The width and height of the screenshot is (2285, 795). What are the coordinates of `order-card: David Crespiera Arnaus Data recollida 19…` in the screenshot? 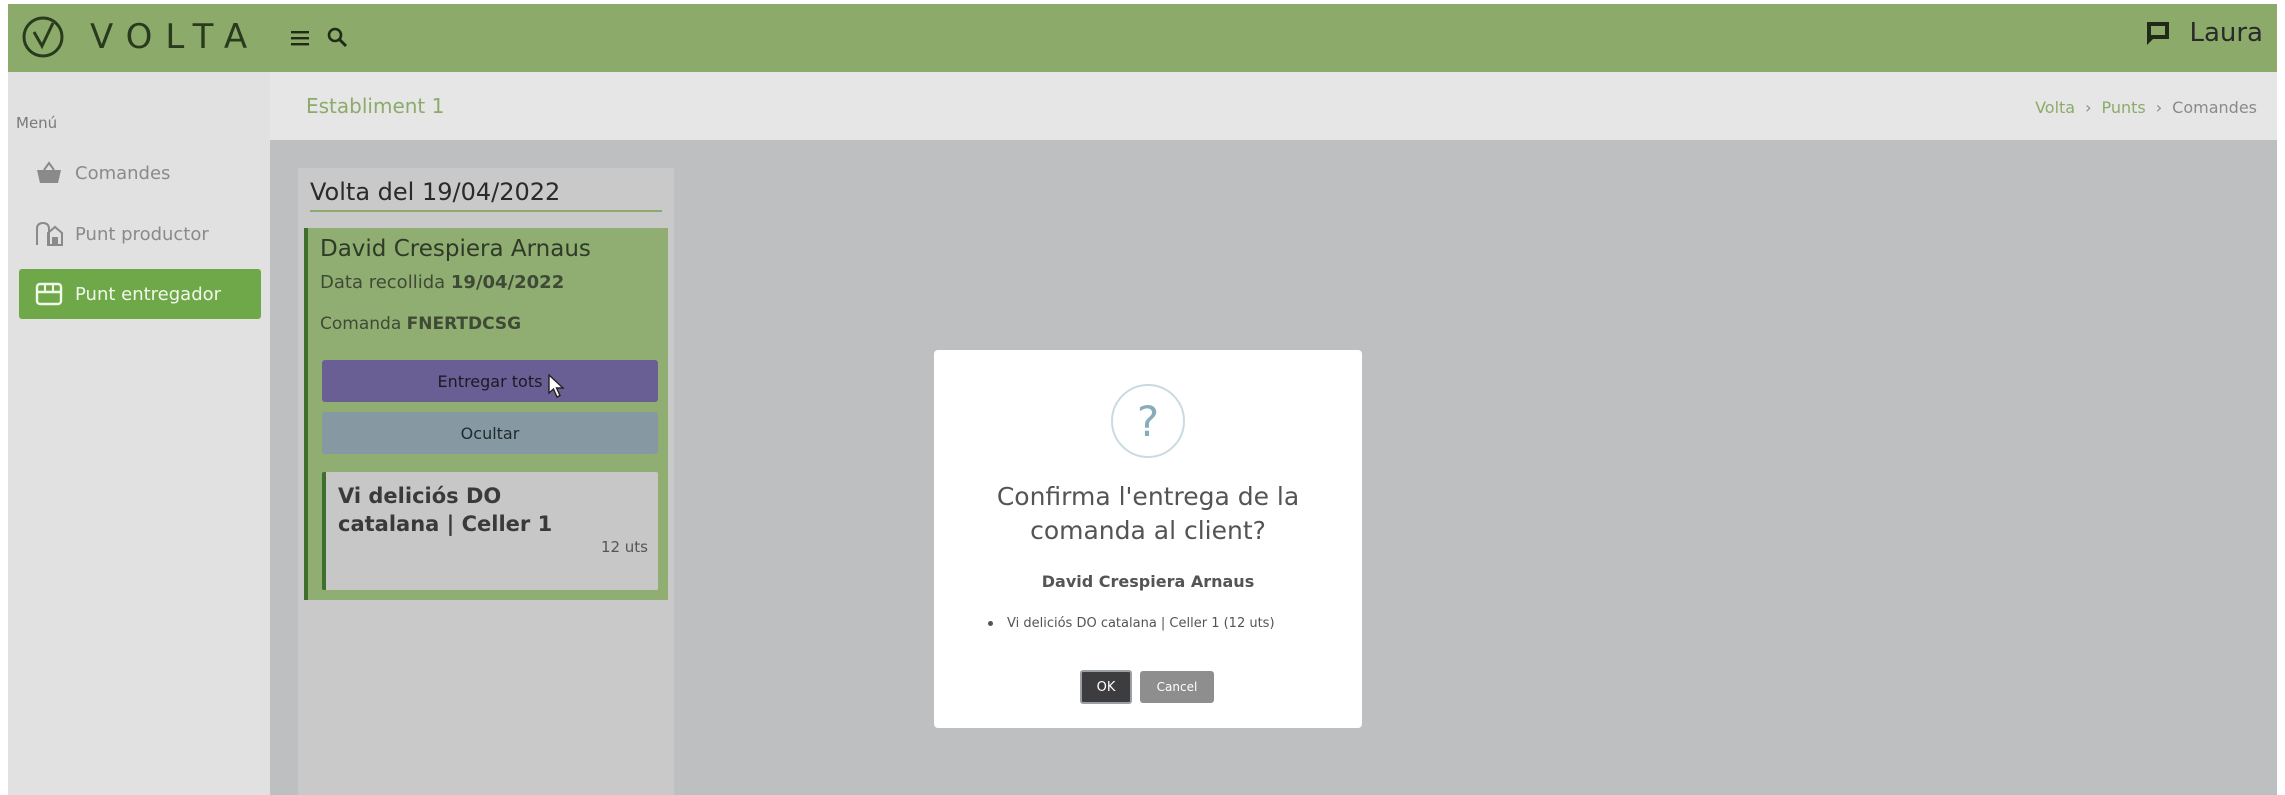 It's located at (486, 414).